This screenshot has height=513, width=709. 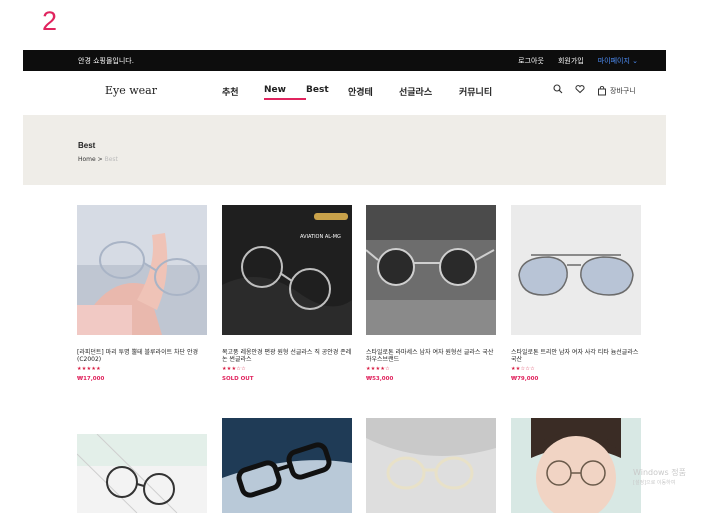 What do you see at coordinates (238, 379) in the screenshot?
I see `product-price: SOLD OUT` at bounding box center [238, 379].